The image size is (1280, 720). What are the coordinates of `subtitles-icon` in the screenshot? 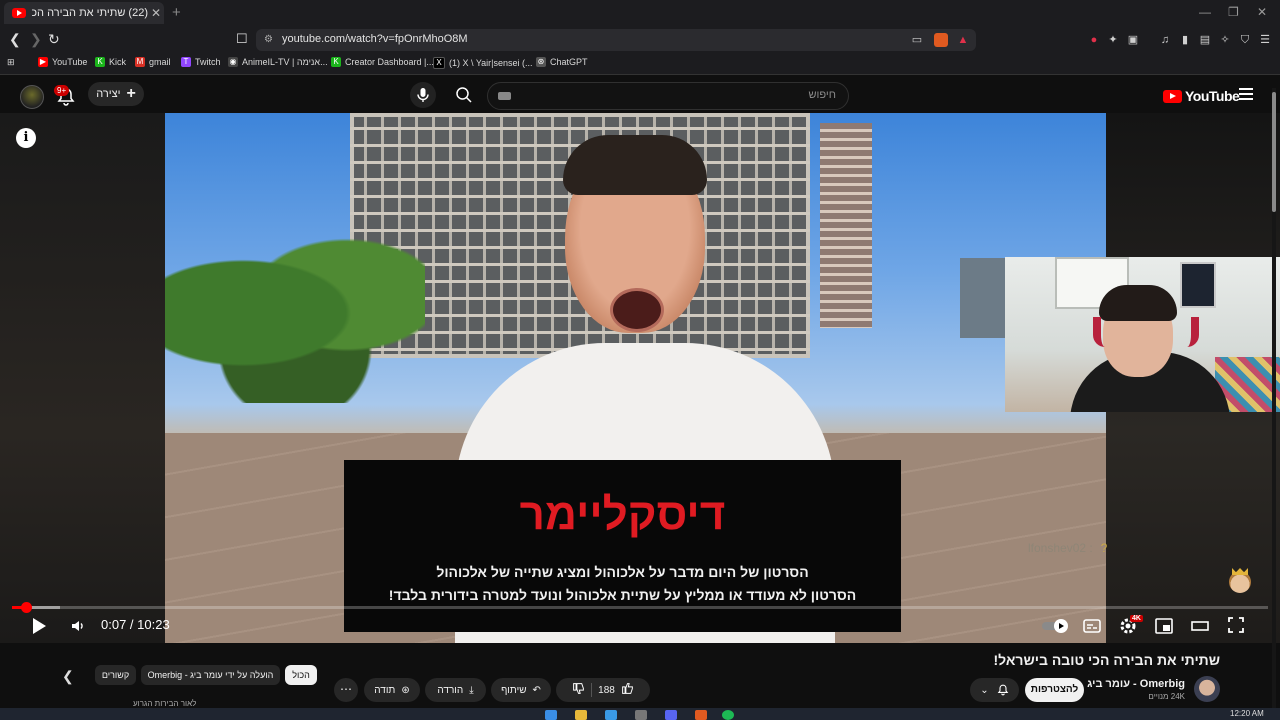 It's located at (1092, 626).